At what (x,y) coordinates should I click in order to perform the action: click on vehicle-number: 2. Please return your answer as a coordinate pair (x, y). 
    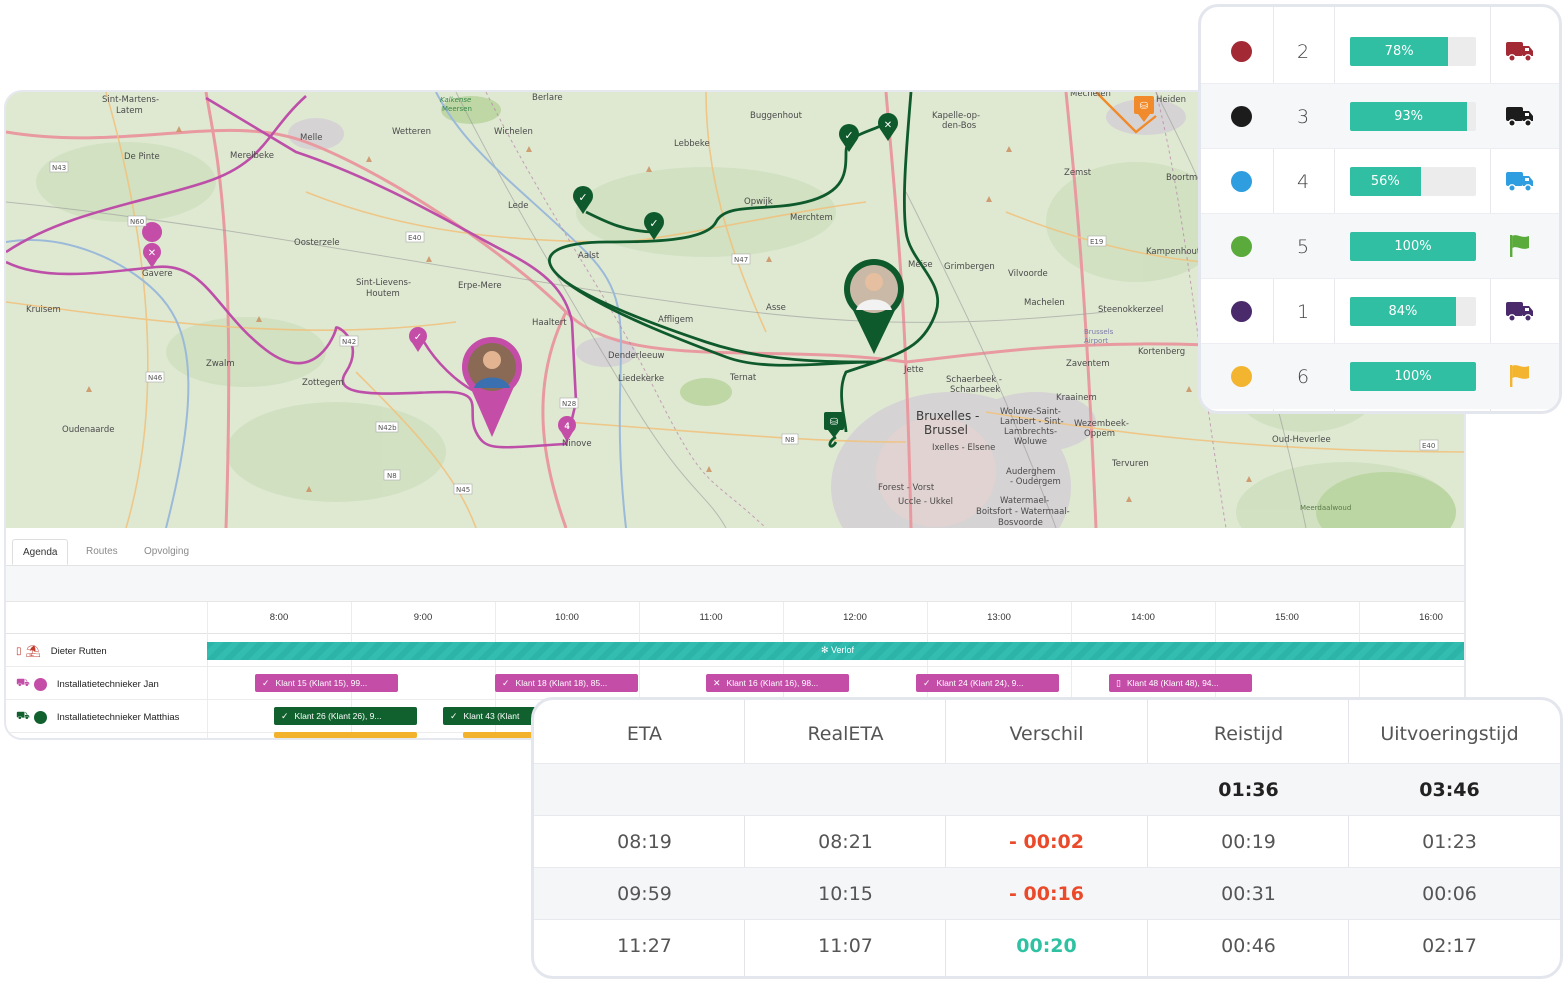
    Looking at the image, I should click on (1303, 52).